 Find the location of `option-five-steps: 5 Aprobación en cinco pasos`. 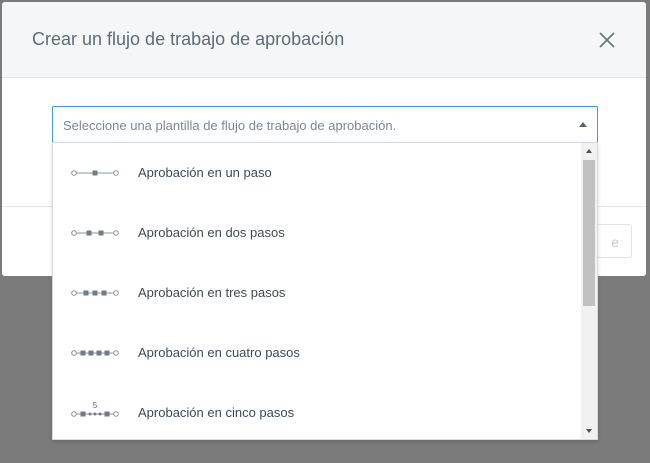

option-five-steps: 5 Aprobación en cinco pasos is located at coordinates (317, 411).